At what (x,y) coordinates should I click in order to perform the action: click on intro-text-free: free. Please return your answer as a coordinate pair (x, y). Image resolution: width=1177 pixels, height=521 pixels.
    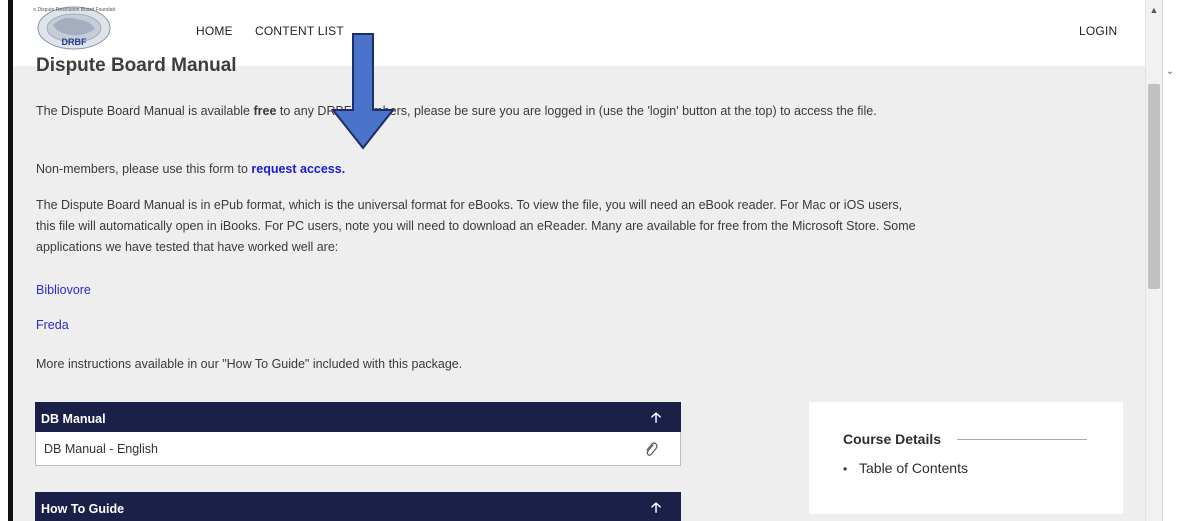
    Looking at the image, I should click on (265, 111).